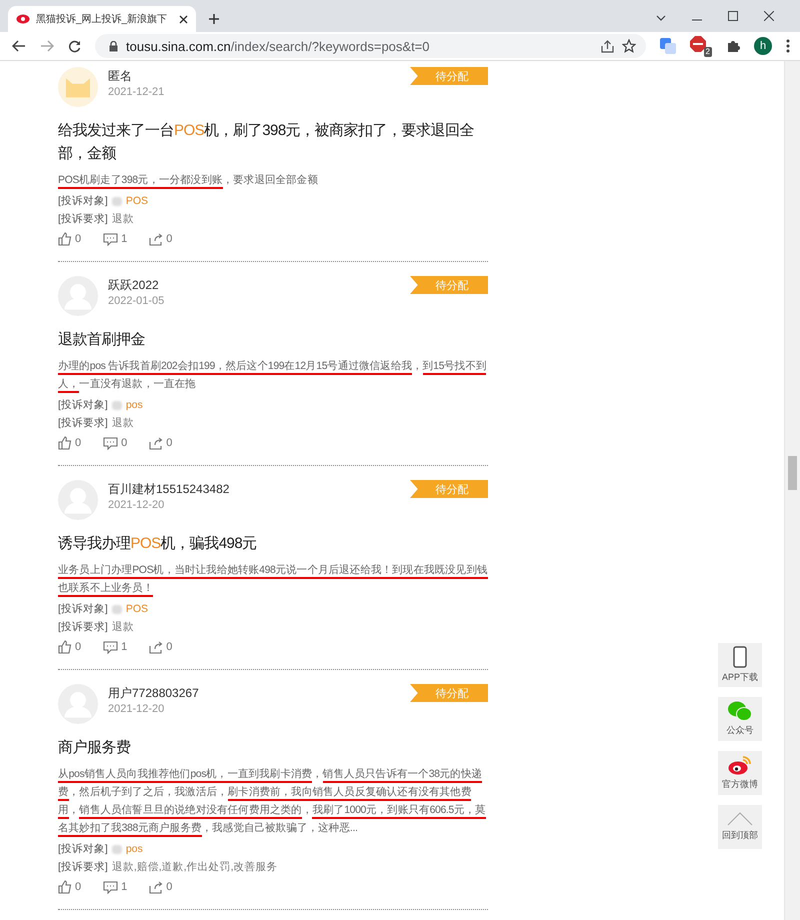 The width and height of the screenshot is (800, 920). I want to click on translate-icon, so click(668, 46).